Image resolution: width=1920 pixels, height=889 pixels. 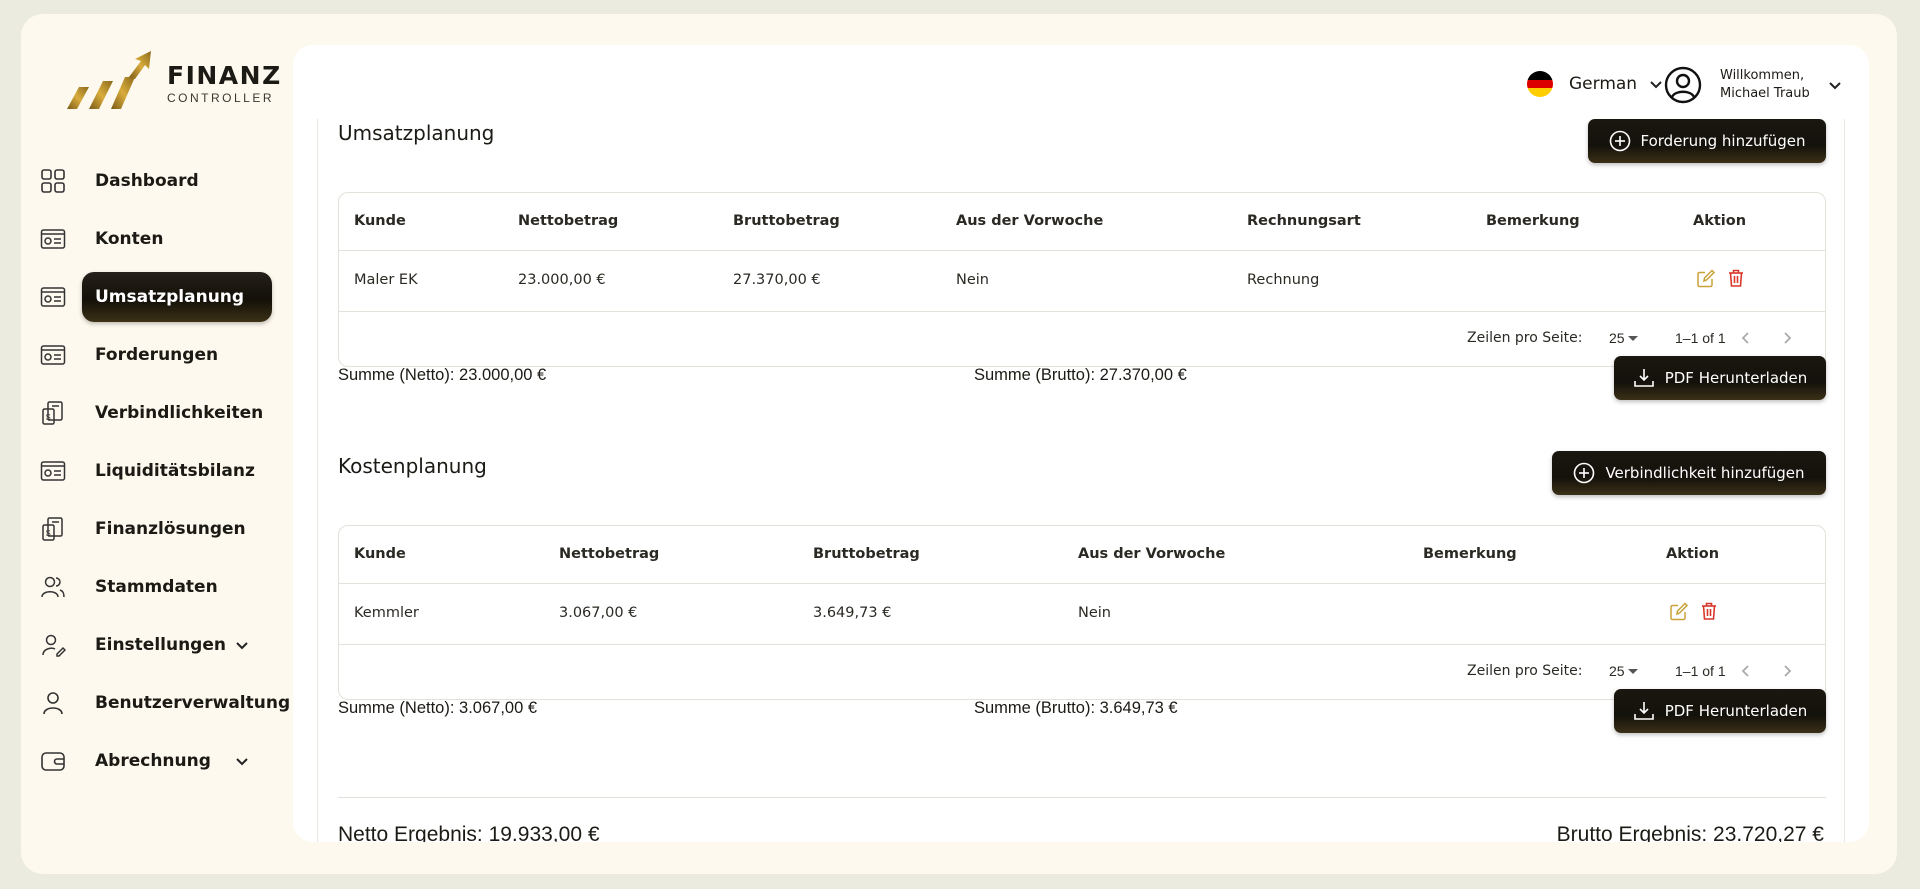 What do you see at coordinates (147, 181) in the screenshot?
I see `sidebar-item-label: Dashboard` at bounding box center [147, 181].